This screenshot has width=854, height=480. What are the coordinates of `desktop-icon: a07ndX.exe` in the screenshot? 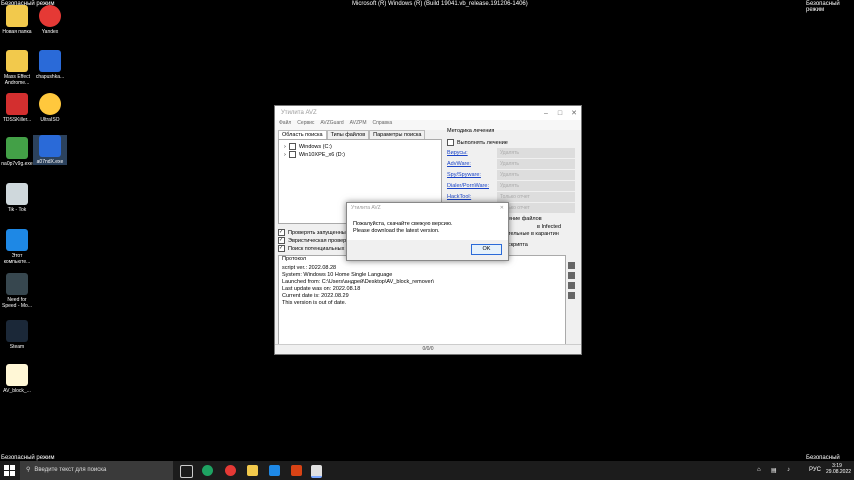 It's located at (50, 150).